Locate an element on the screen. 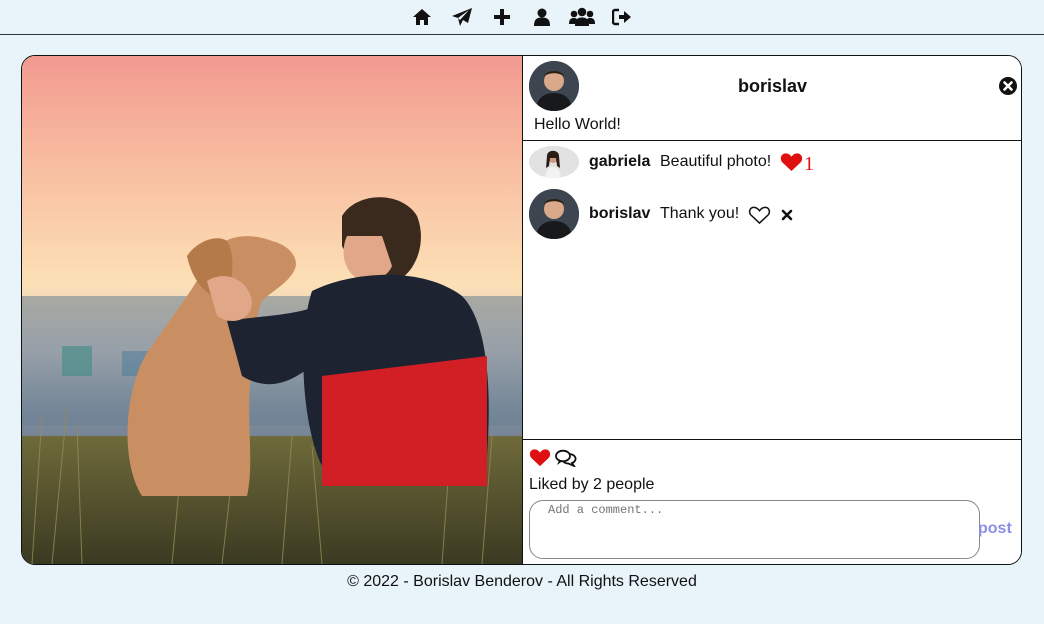  comment-like-heart-outline-icon is located at coordinates (759, 217).